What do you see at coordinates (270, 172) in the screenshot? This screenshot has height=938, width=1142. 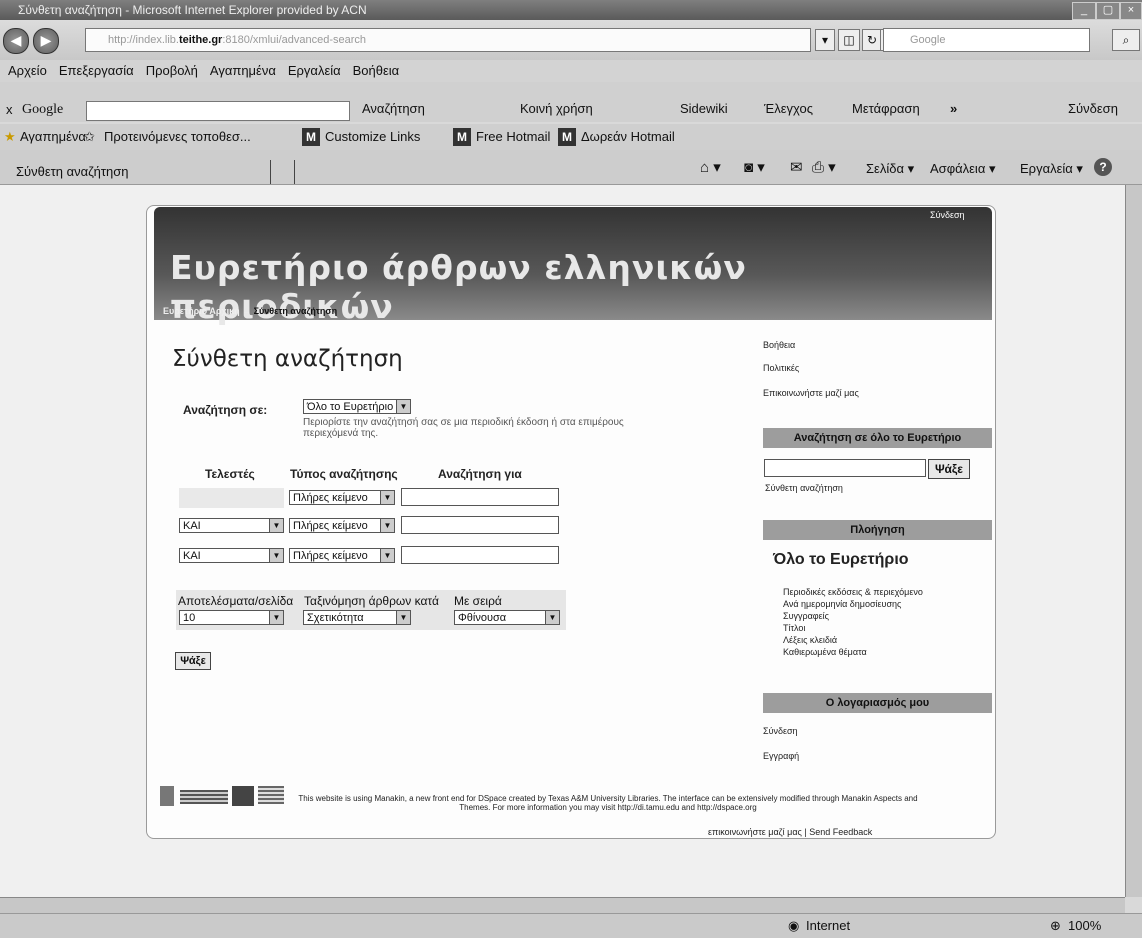 I see `tab-divider` at bounding box center [270, 172].